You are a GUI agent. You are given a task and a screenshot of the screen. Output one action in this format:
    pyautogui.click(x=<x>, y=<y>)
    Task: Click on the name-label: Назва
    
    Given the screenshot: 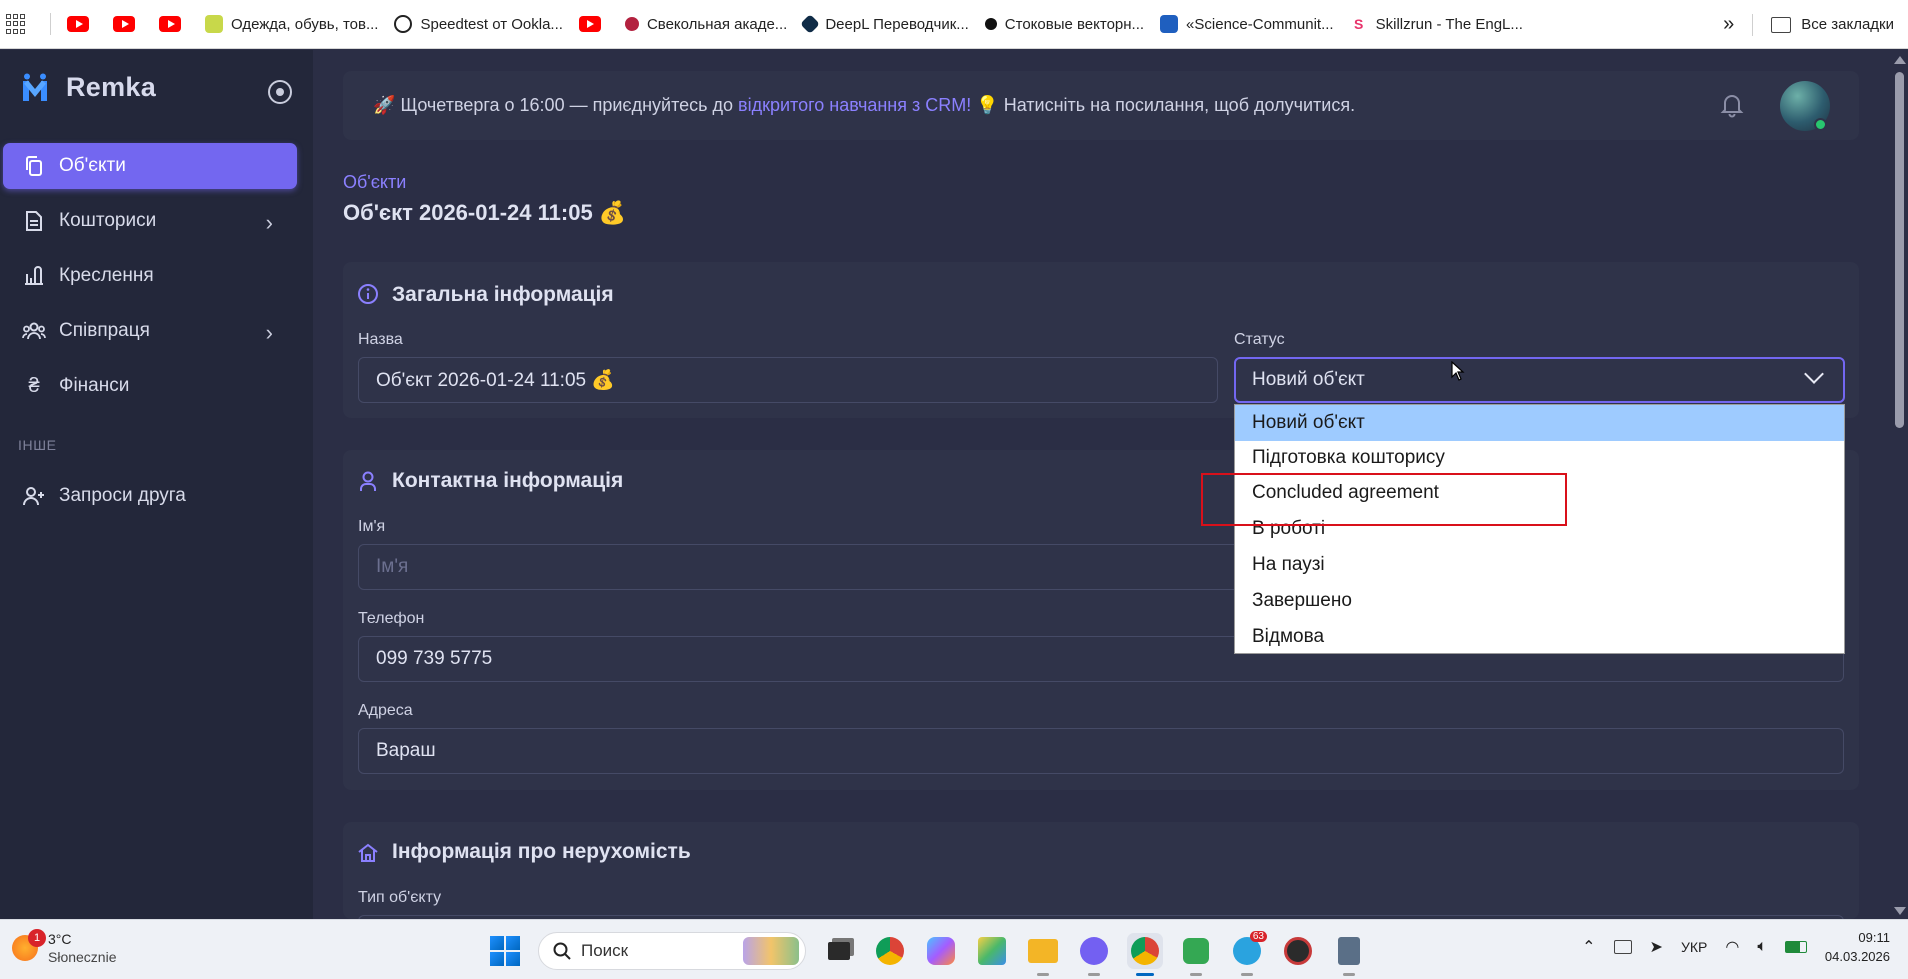 What is the action you would take?
    pyautogui.click(x=380, y=339)
    